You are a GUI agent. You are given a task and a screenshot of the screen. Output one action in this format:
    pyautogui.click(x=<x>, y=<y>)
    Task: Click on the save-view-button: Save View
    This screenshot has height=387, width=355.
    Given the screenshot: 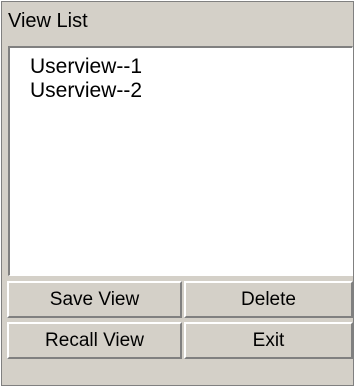 What is the action you would take?
    pyautogui.click(x=94, y=299)
    